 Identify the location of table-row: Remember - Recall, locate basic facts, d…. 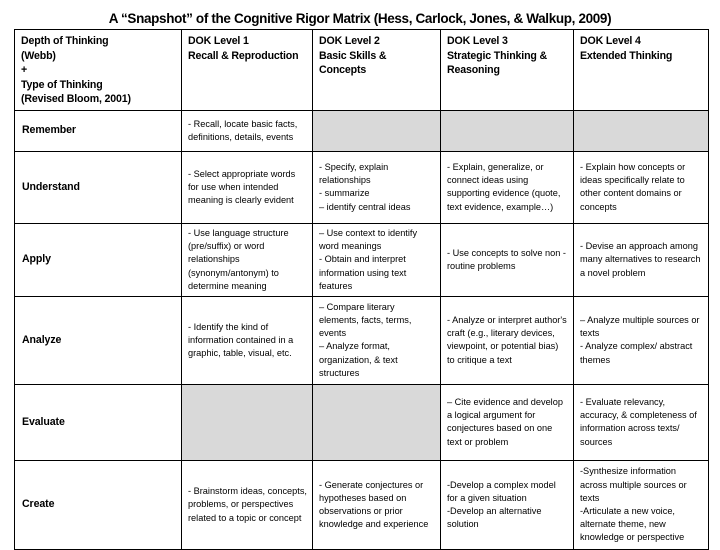
(361, 130).